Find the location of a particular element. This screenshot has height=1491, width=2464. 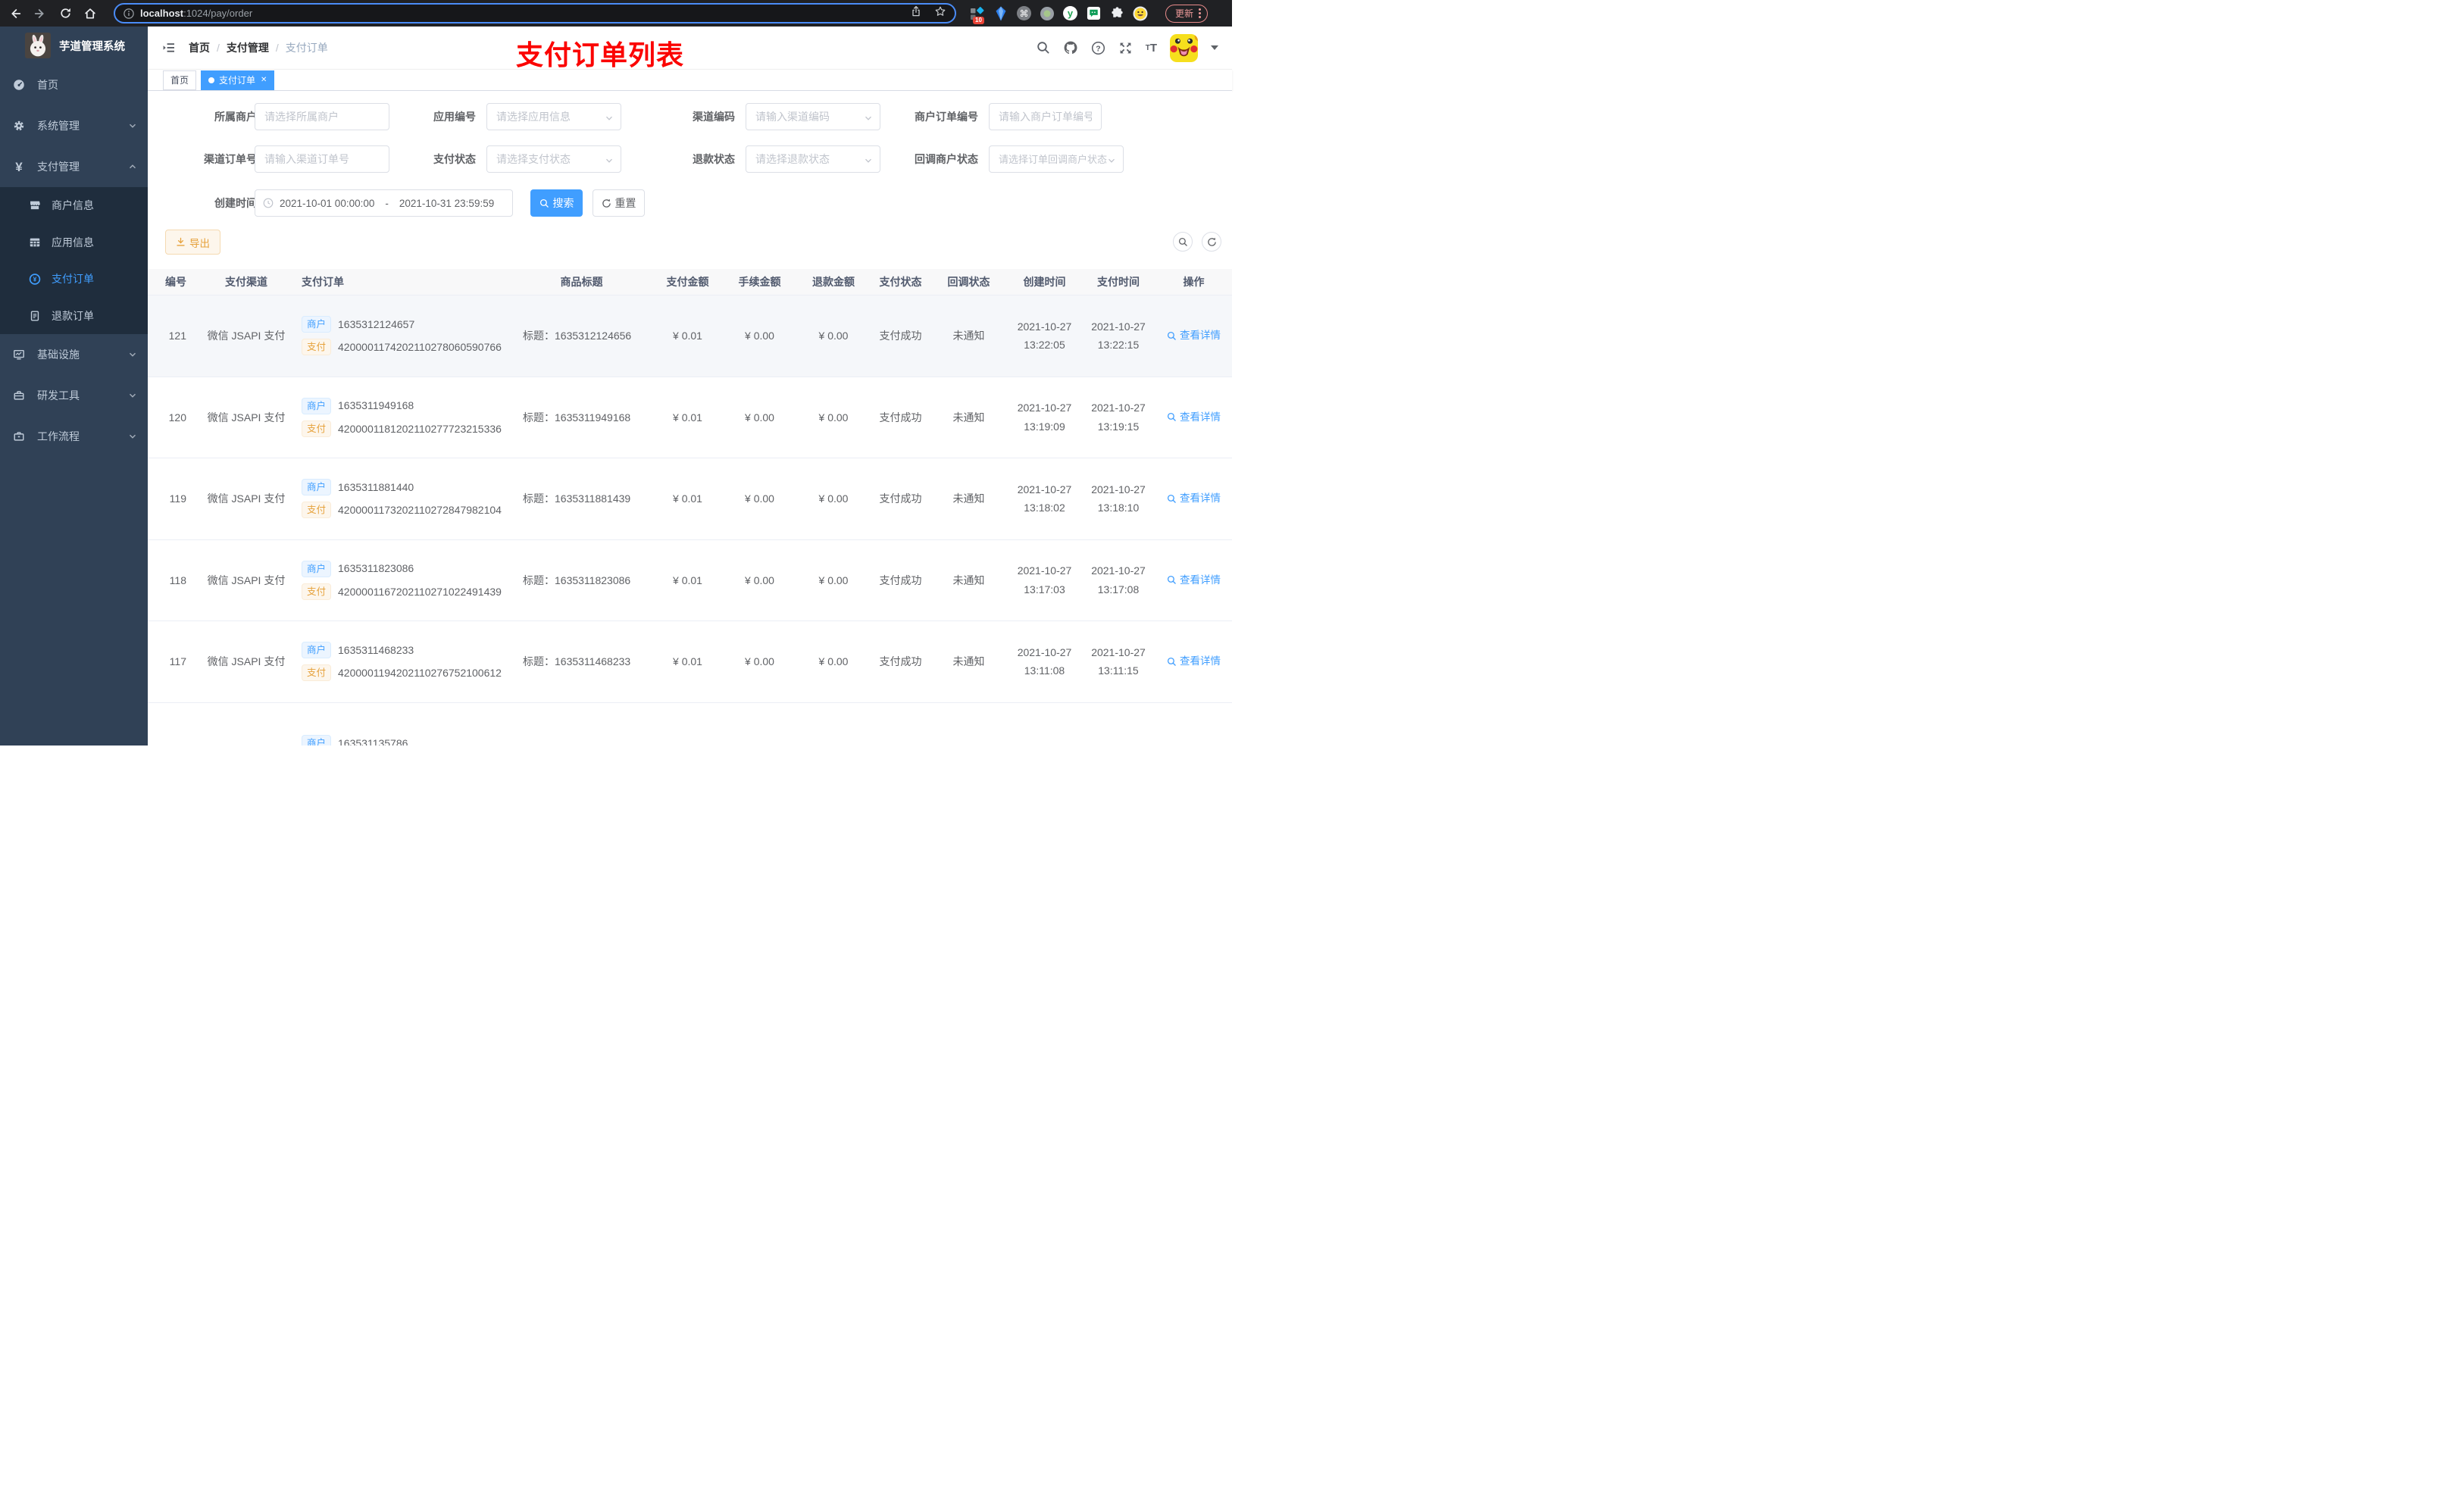

reset-button: 重置 is located at coordinates (619, 203).